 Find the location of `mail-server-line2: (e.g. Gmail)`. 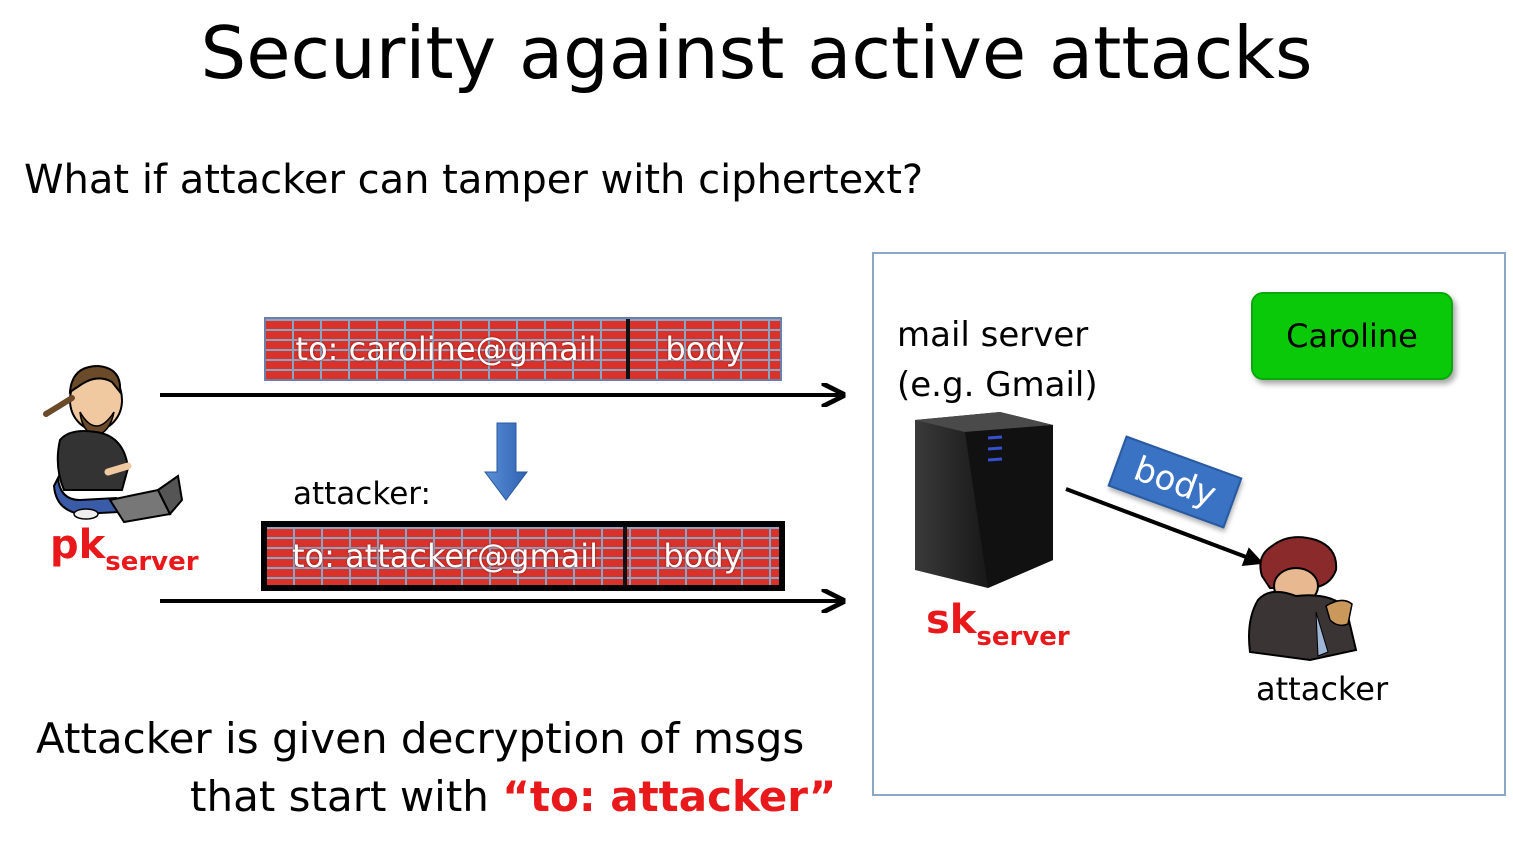

mail-server-line2: (e.g. Gmail) is located at coordinates (997, 385).